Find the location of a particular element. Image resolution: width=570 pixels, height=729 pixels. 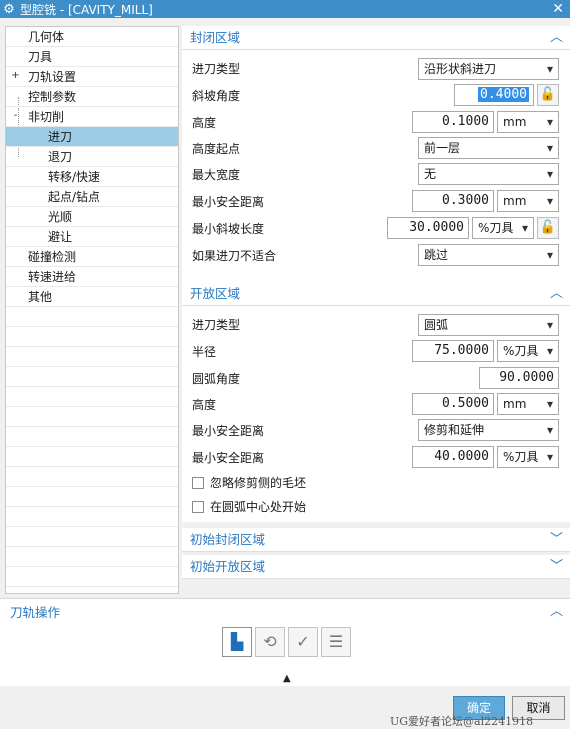

close-icon: ✕ is located at coordinates (558, 9).